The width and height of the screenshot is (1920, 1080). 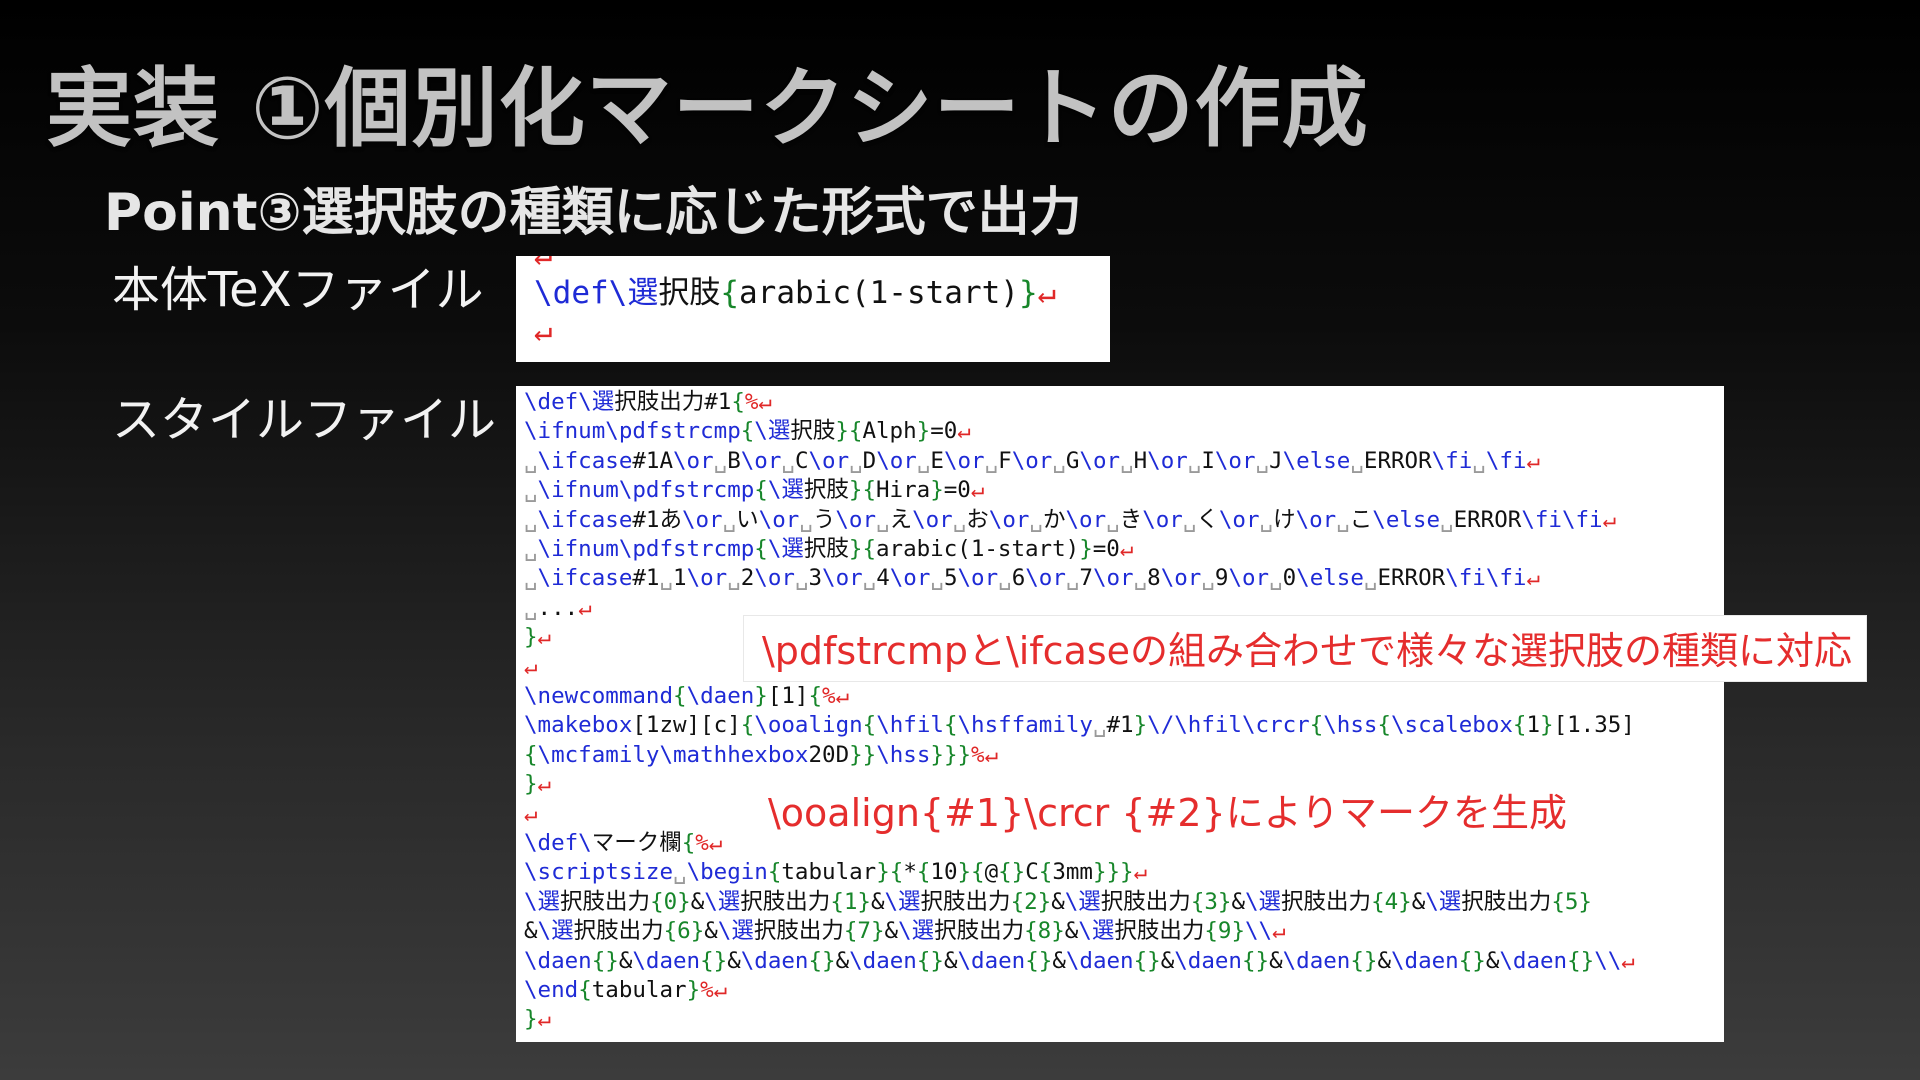 What do you see at coordinates (735, 931) in the screenshot?
I see `code-token: \選` at bounding box center [735, 931].